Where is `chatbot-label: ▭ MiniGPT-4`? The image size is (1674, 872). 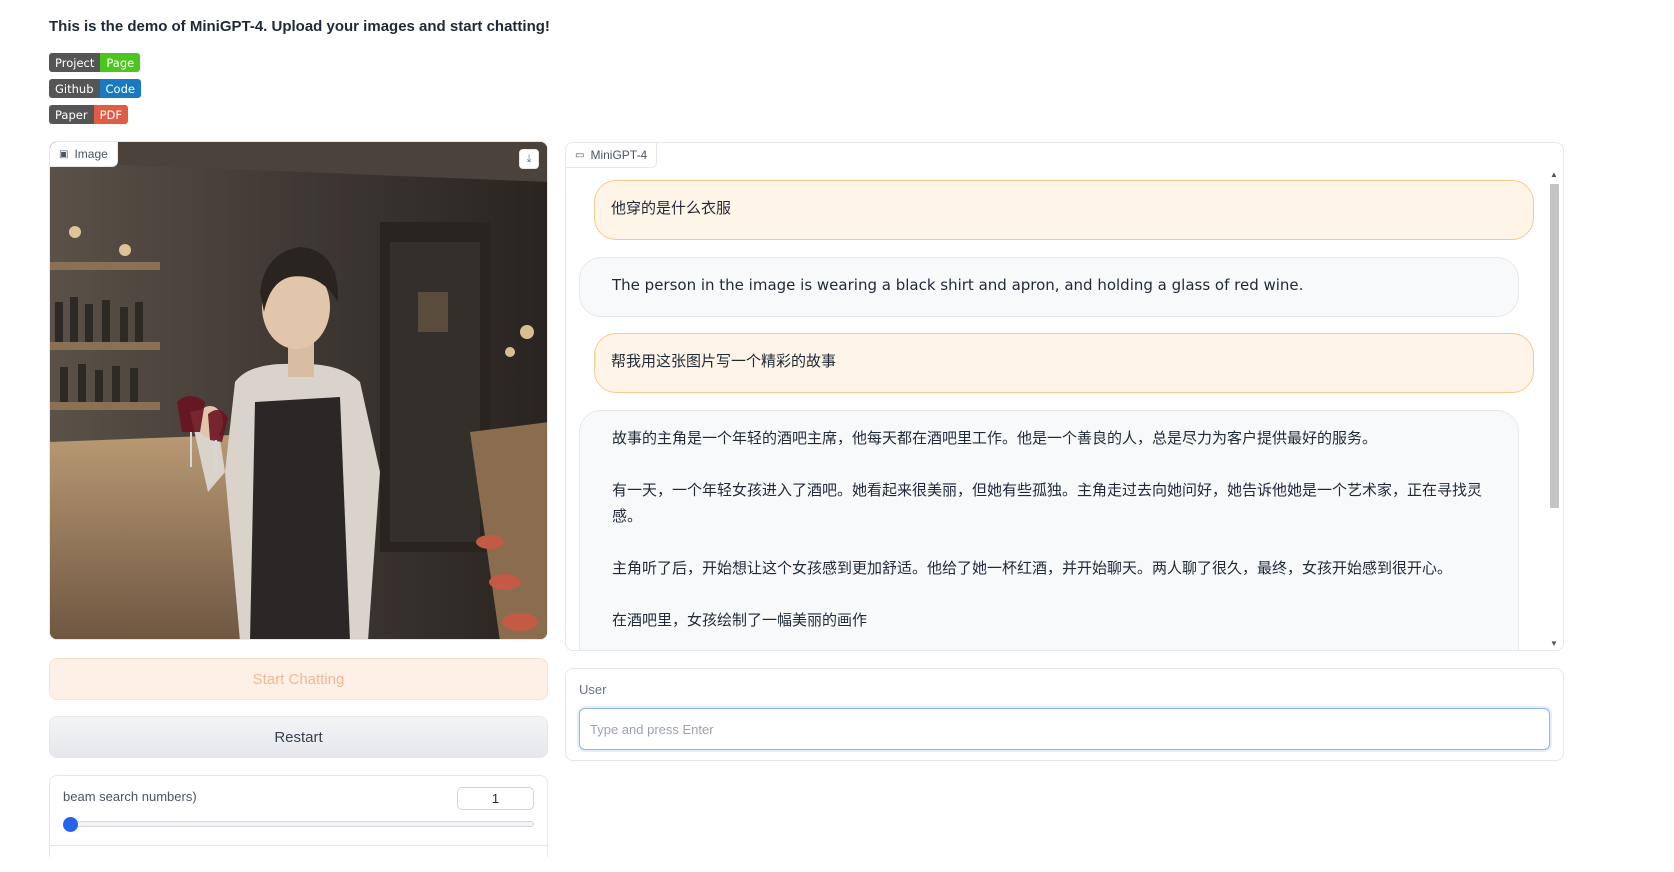
chatbot-label: ▭ MiniGPT-4 is located at coordinates (612, 155).